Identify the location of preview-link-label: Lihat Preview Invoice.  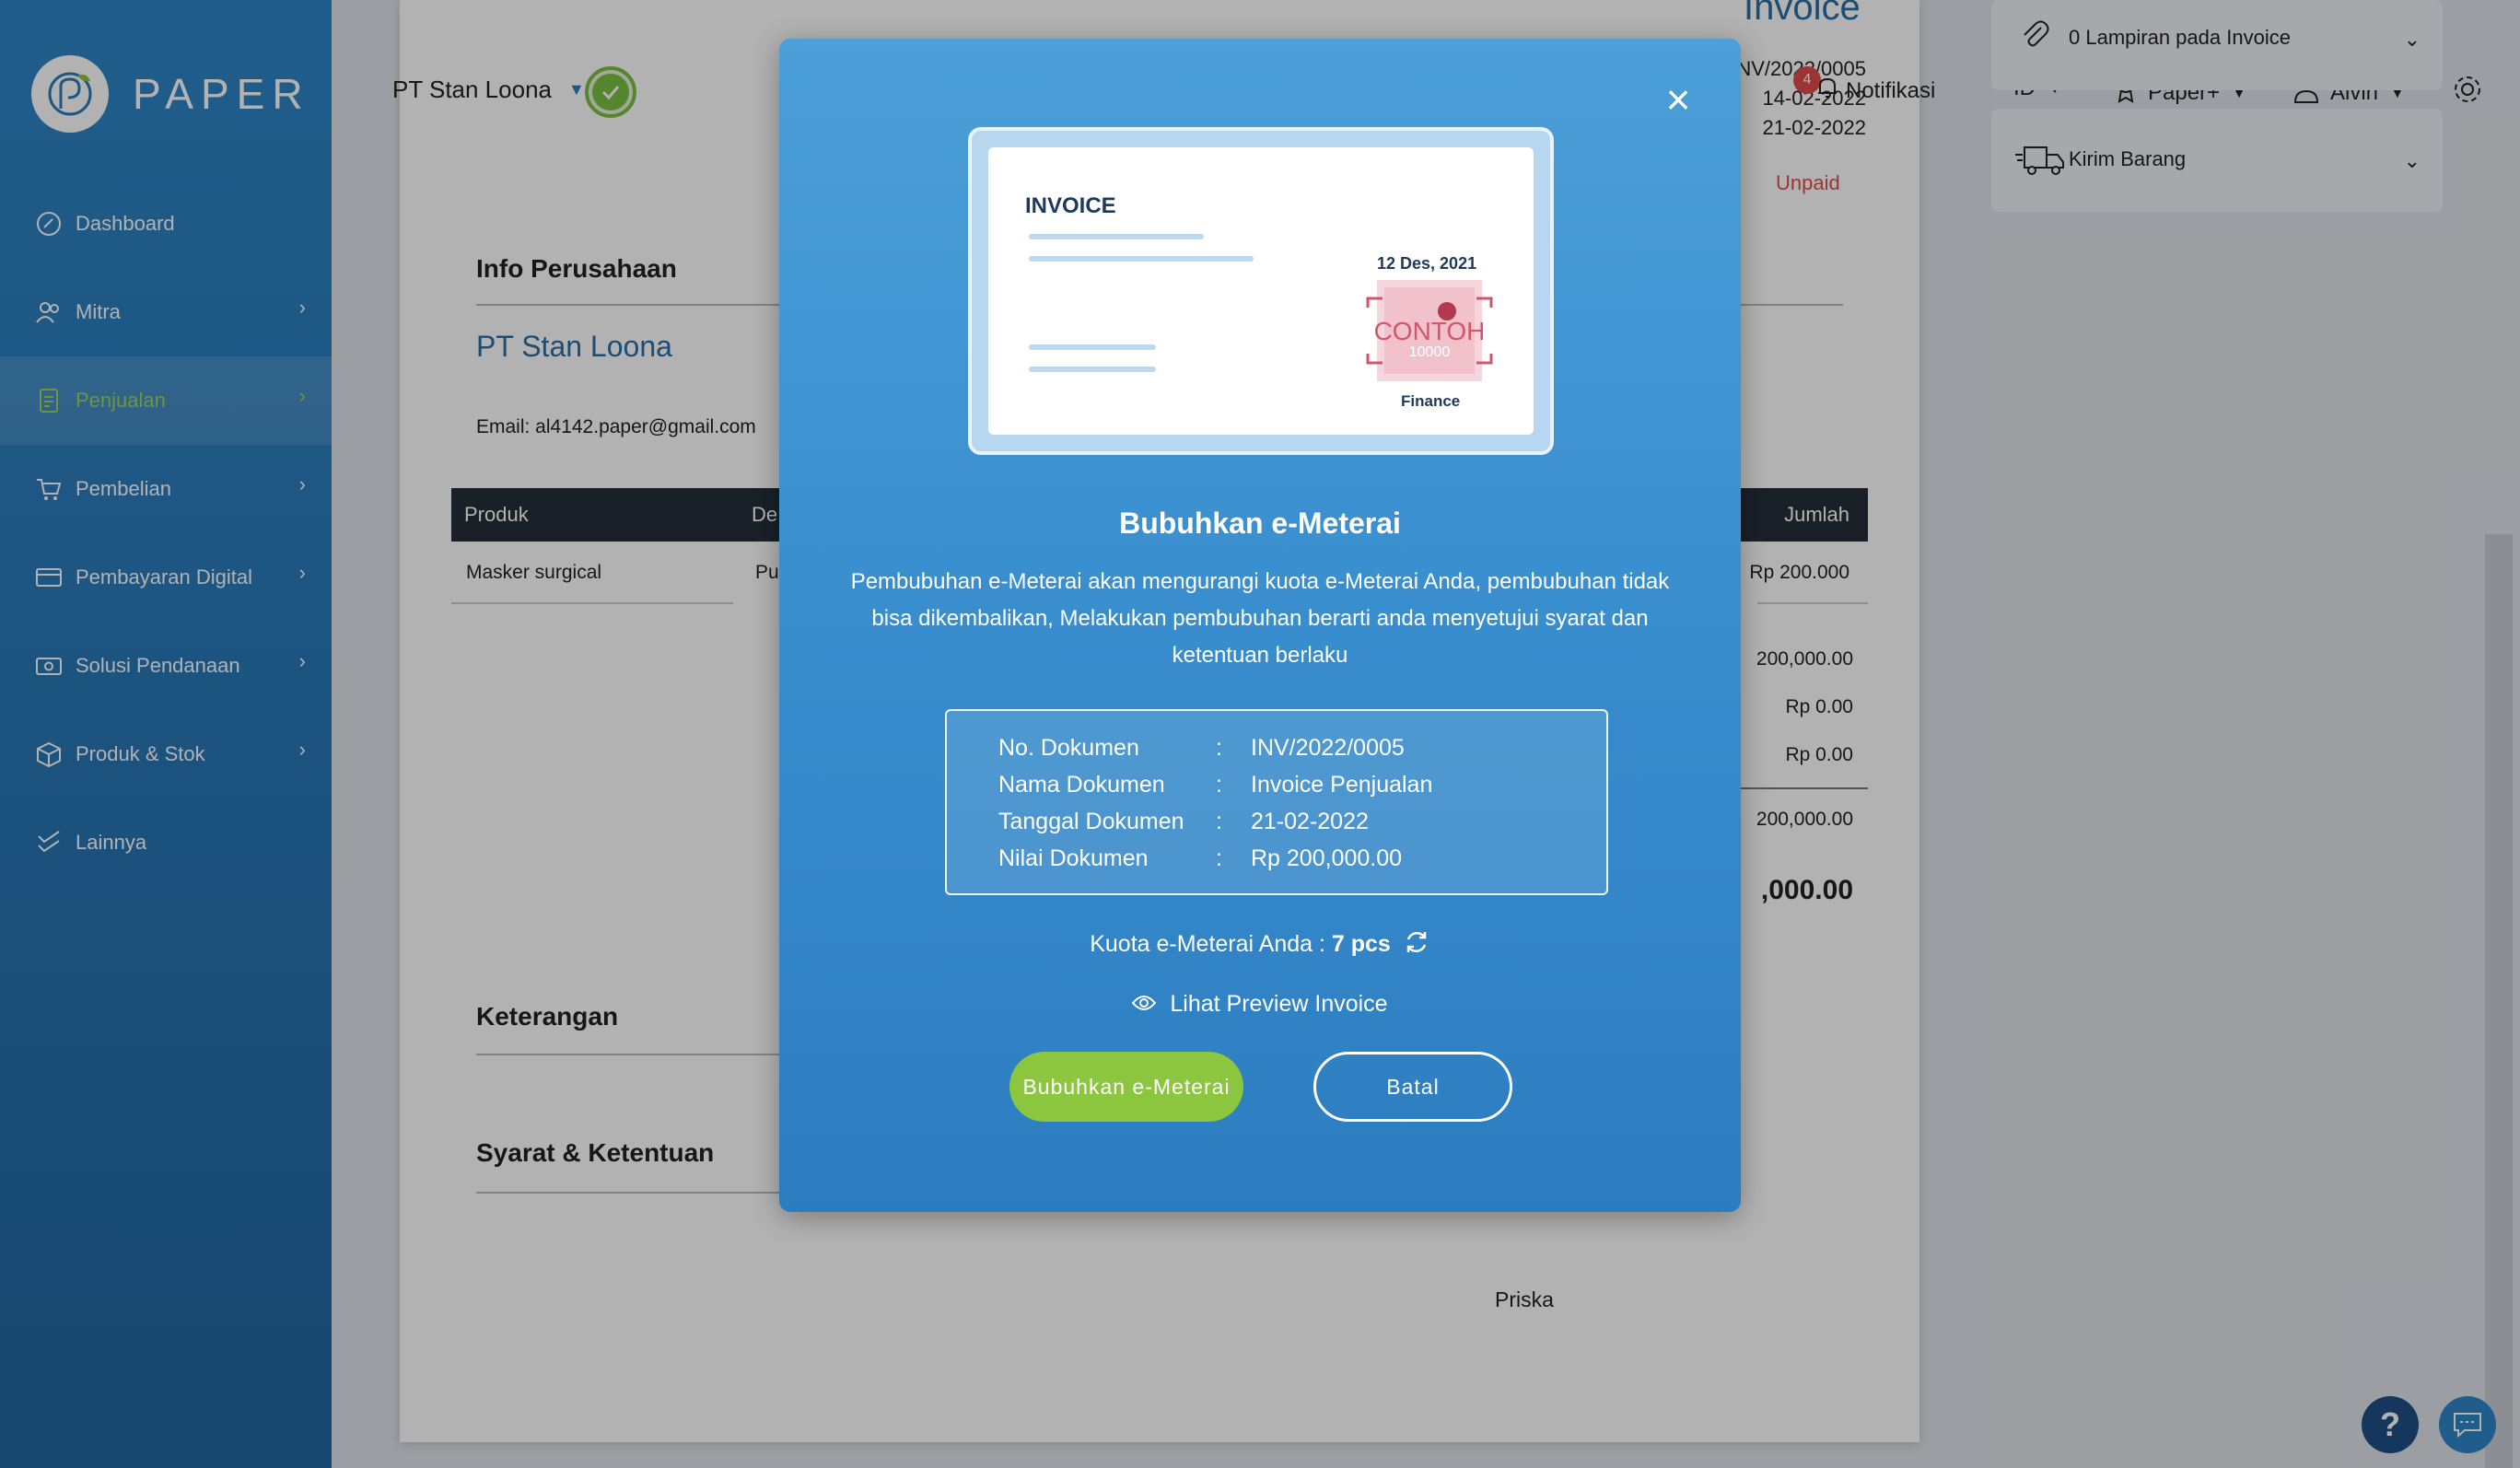
(1279, 1004).